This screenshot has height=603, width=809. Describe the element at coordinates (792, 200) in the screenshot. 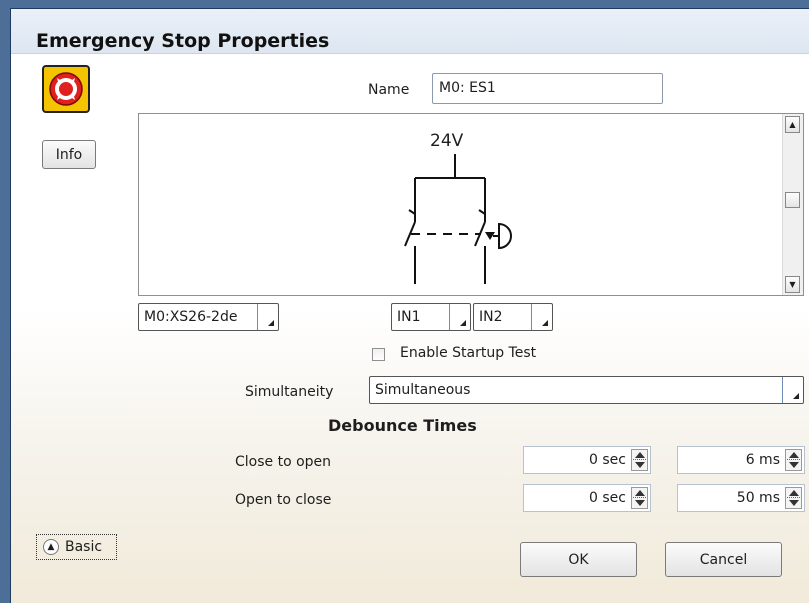

I see `scroll-thumb` at that location.